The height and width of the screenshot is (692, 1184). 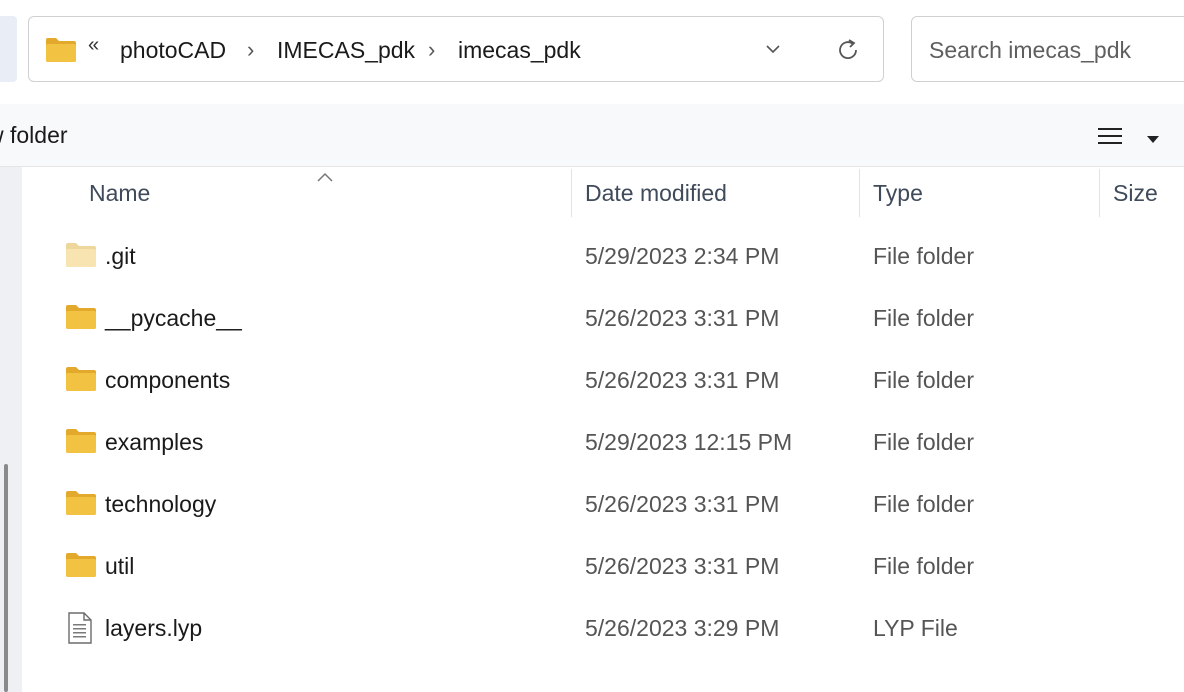 I want to click on address-bar: « photoCAD › IMECAS_pdk › imecas_pdk, so click(x=456, y=49).